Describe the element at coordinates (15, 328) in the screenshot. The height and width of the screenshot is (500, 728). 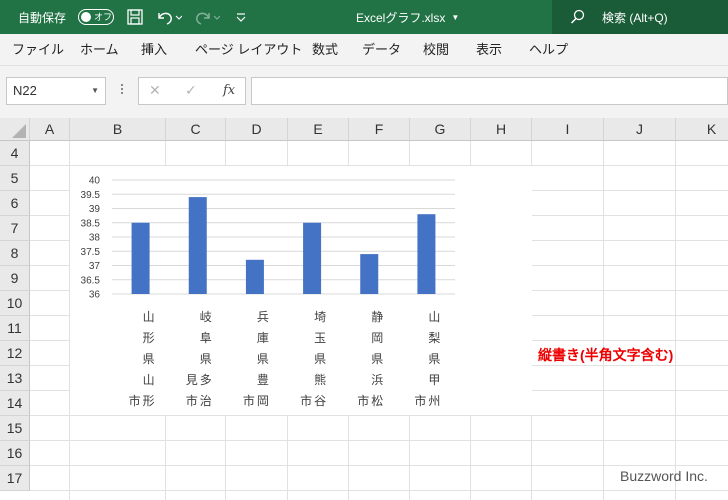
I see `row-header: 11` at that location.